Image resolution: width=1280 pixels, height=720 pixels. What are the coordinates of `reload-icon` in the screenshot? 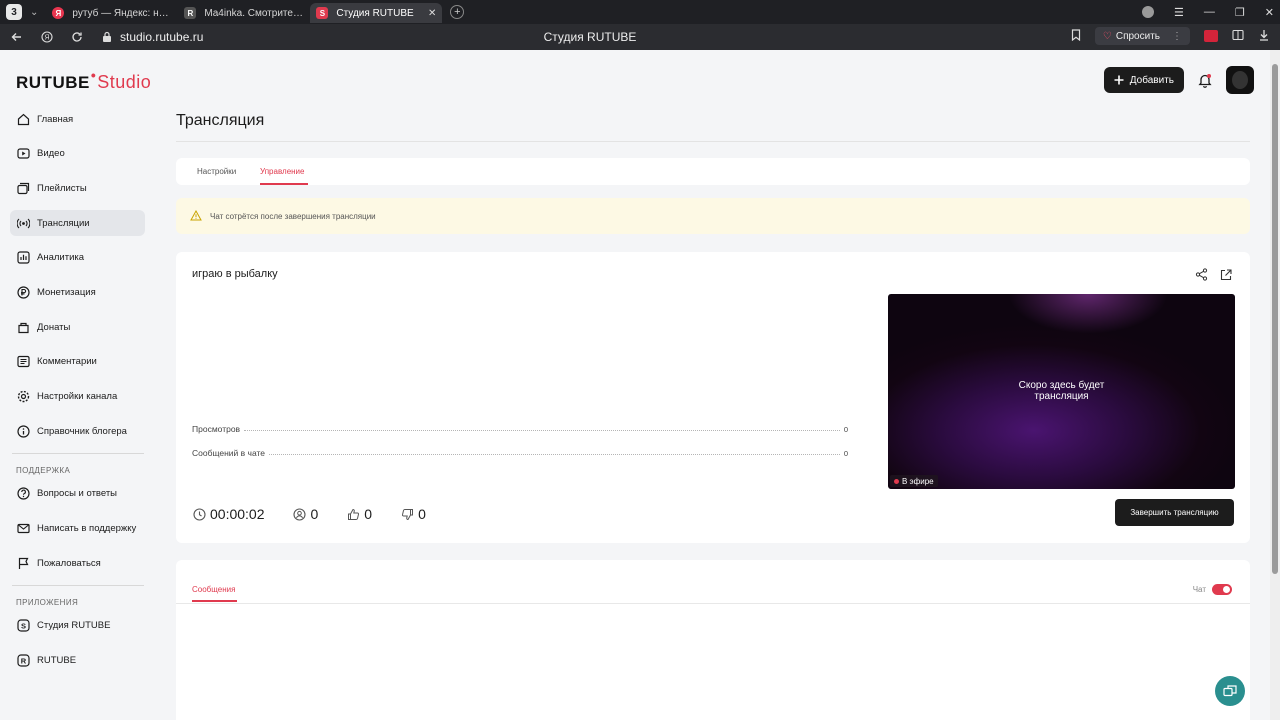 It's located at (77, 37).